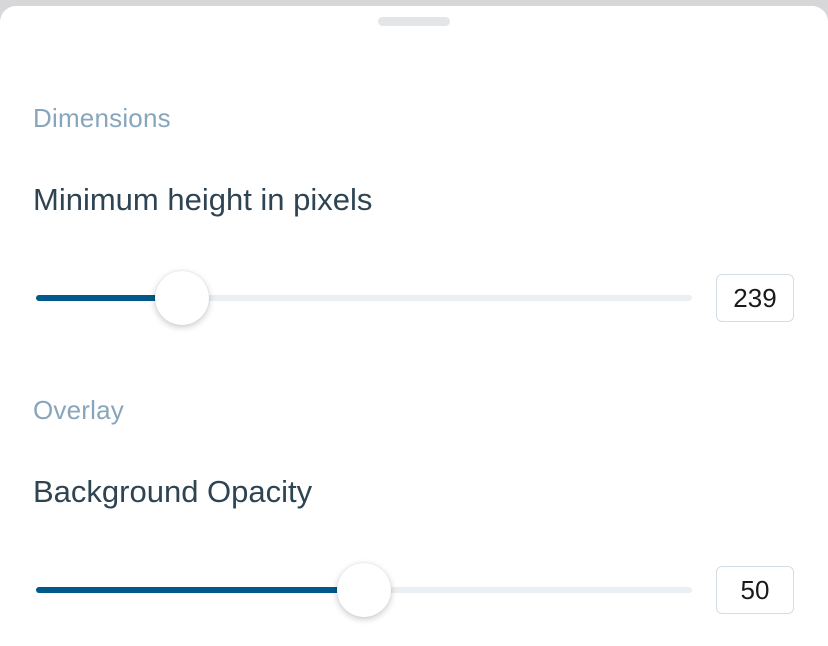  Describe the element at coordinates (182, 298) in the screenshot. I see `min-height-slider-thumb` at that location.